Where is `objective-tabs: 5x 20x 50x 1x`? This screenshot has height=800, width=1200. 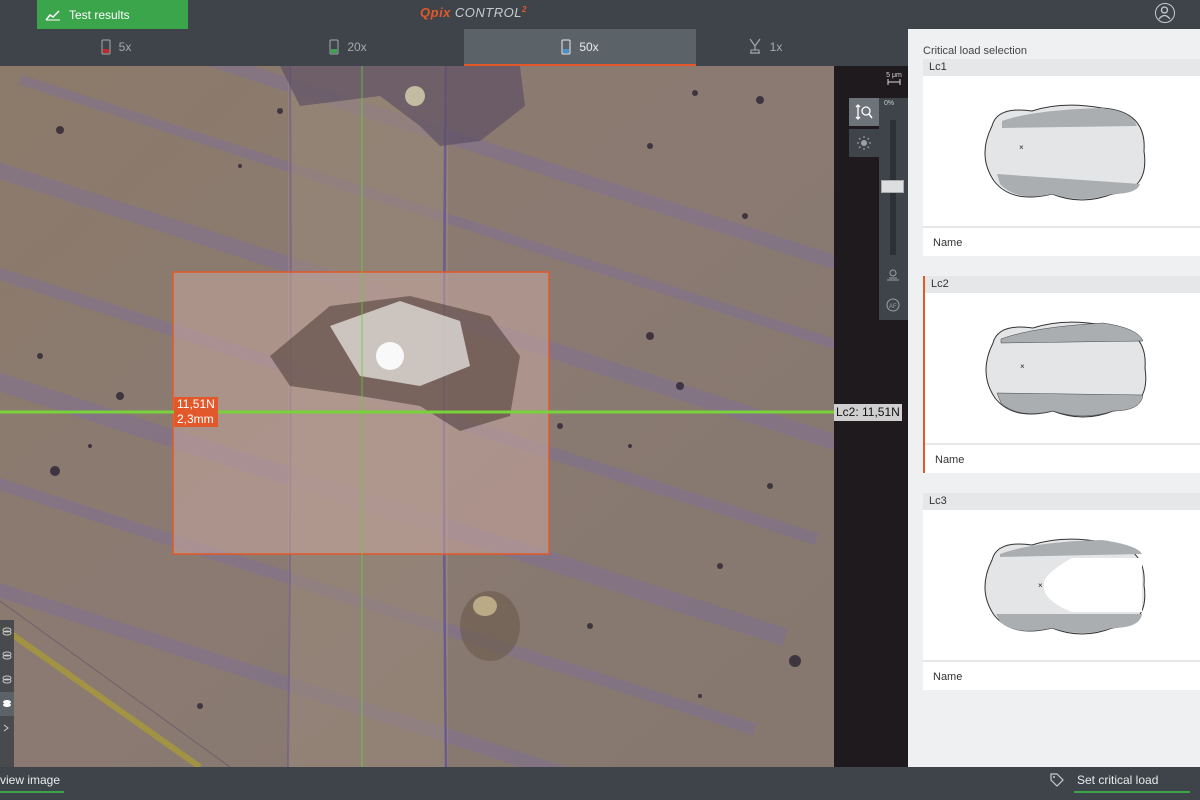 objective-tabs: 5x 20x 50x 1x is located at coordinates (417, 47).